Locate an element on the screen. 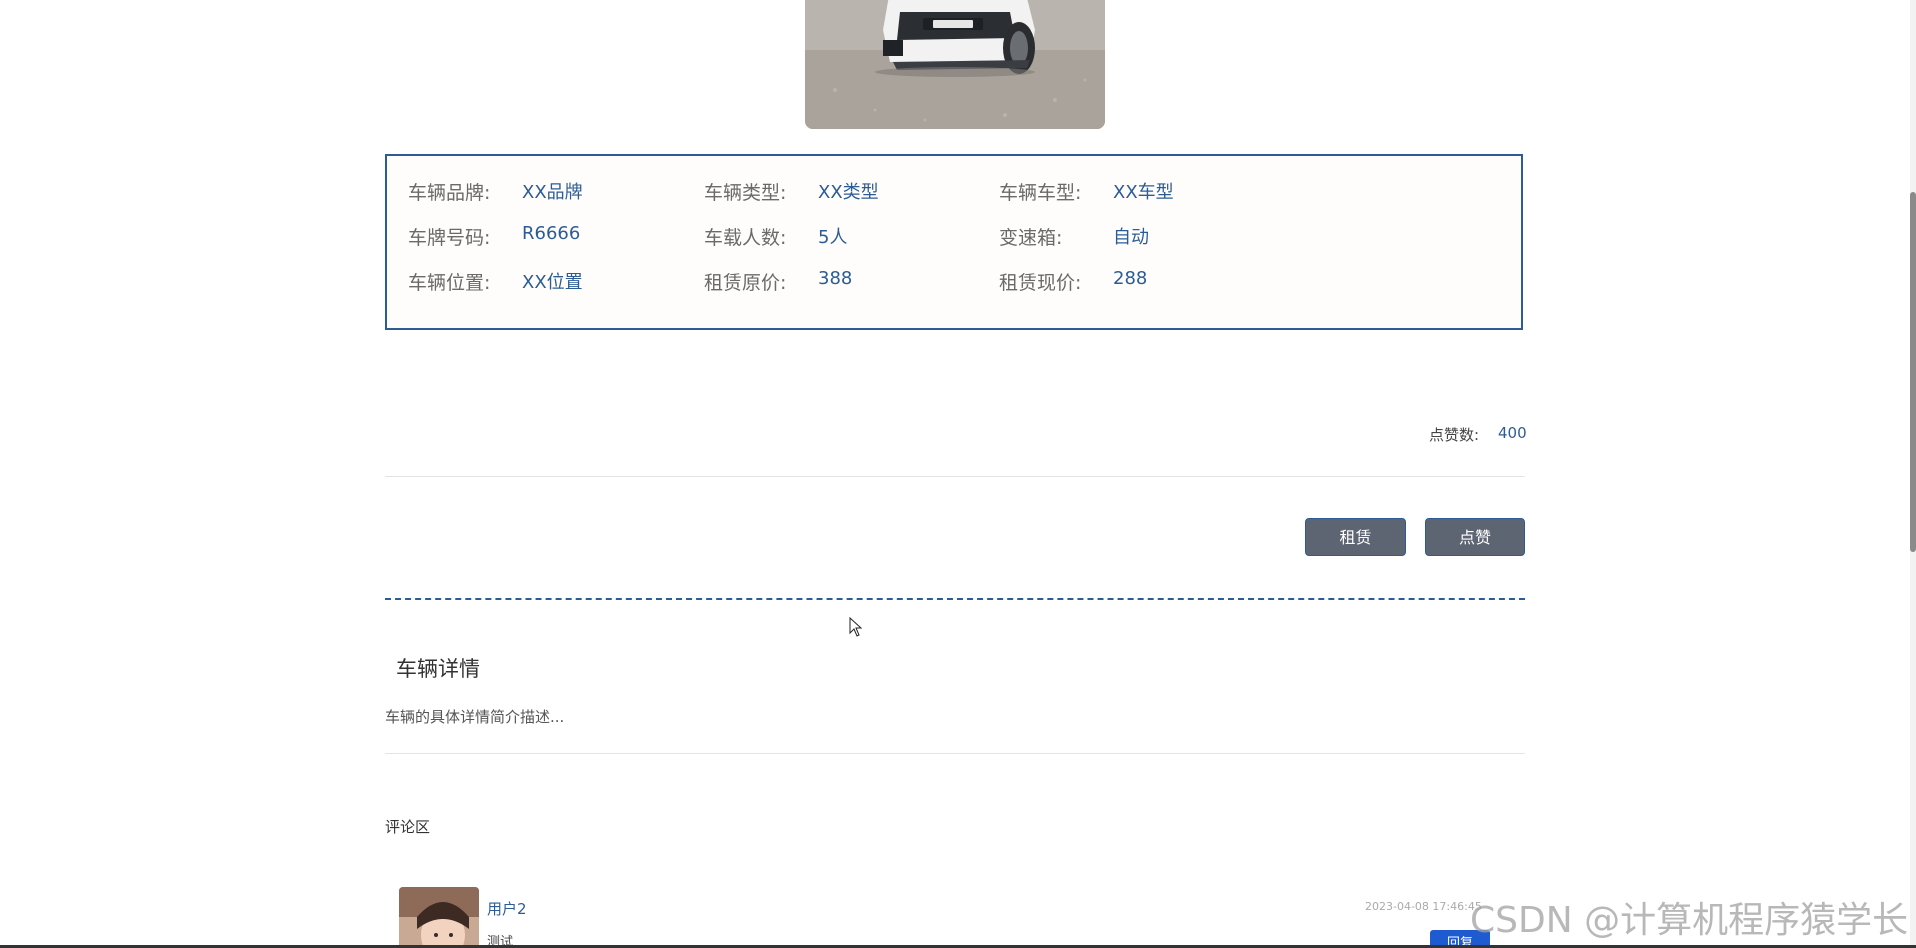 The height and width of the screenshot is (948, 1916). brand-value: XX品牌 is located at coordinates (552, 192).